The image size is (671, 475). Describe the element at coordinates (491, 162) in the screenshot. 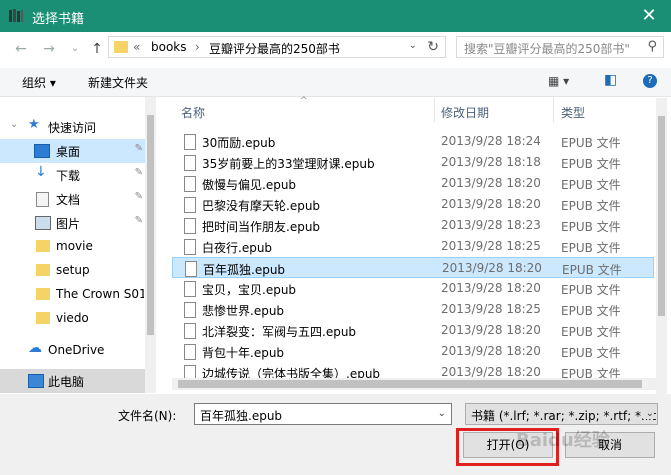

I see `file-date: 2013/9/28 18:18` at that location.